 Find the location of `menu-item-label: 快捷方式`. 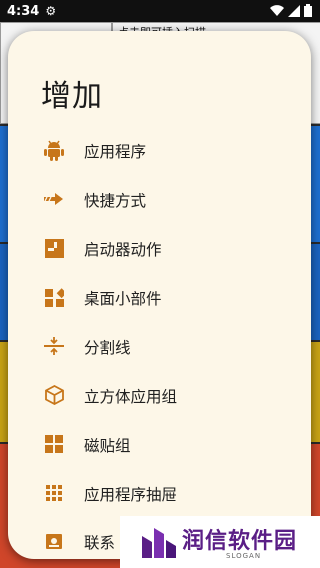

menu-item-label: 快捷方式 is located at coordinates (115, 201).